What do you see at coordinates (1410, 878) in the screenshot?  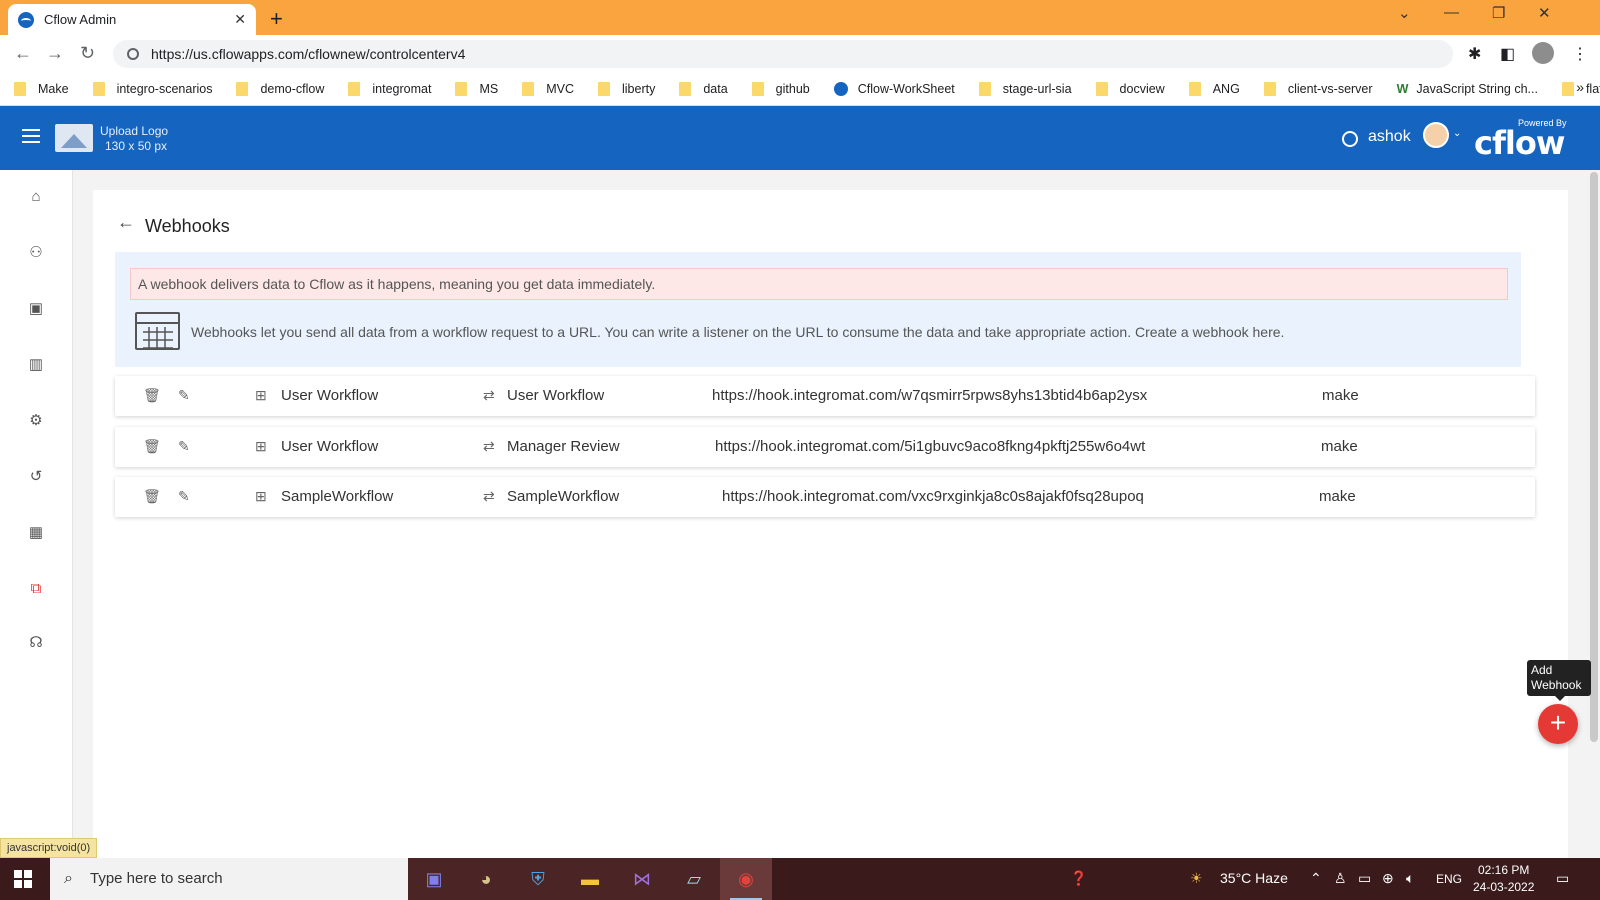 I see `volume-icon: 🔈︎` at bounding box center [1410, 878].